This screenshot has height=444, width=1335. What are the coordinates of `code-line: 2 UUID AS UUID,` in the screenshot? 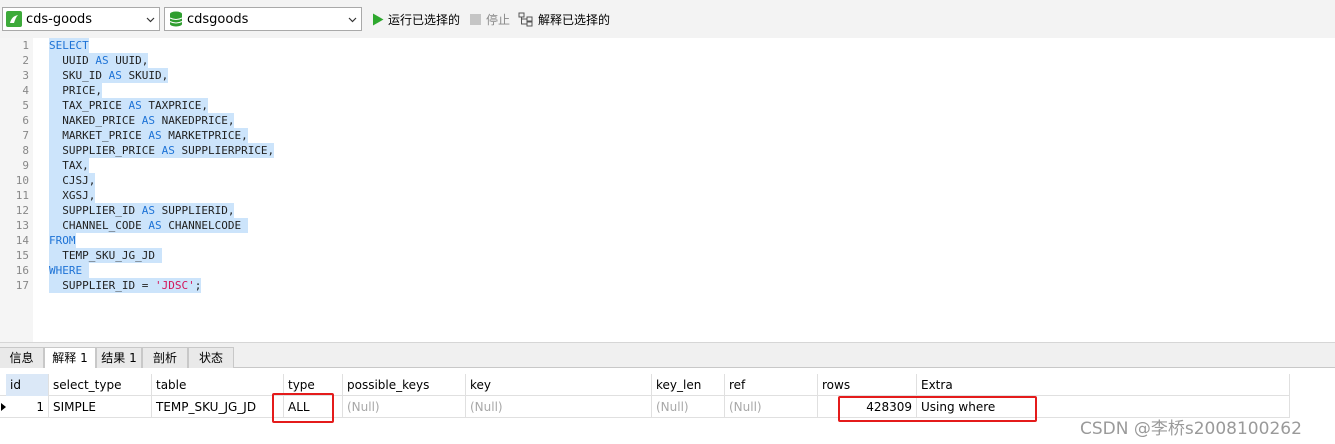 It's located at (667, 60).